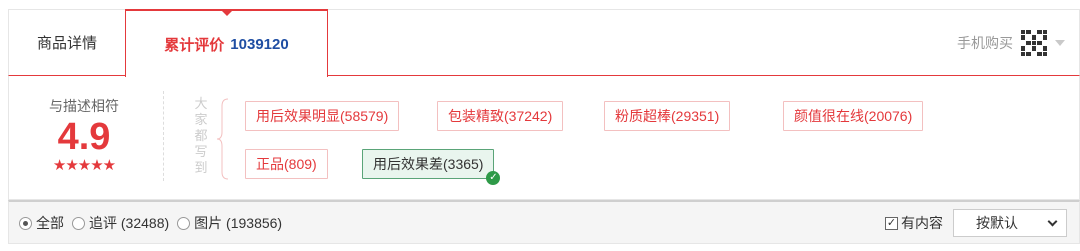  Describe the element at coordinates (1034, 43) in the screenshot. I see `qr-code-icon` at that location.